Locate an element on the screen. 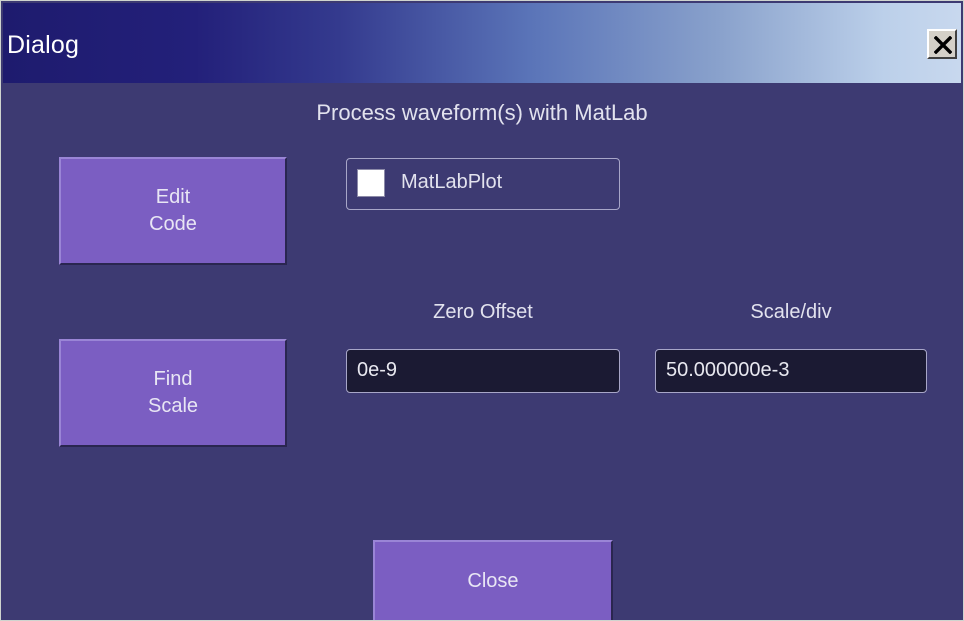 Image resolution: width=964 pixels, height=621 pixels. dialog-heading: Process waveform(s) with MatLab is located at coordinates (482, 112).